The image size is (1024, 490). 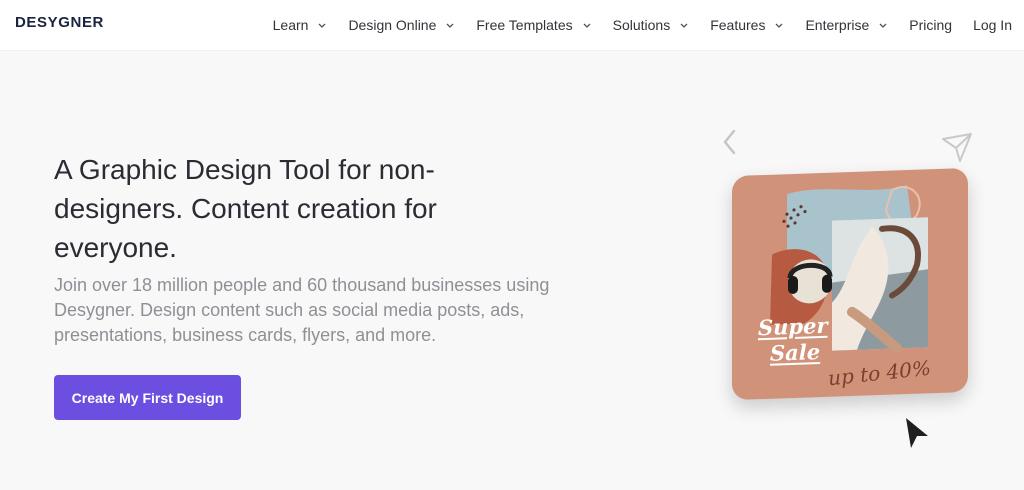 What do you see at coordinates (738, 25) in the screenshot?
I see `nav-item-label: Features` at bounding box center [738, 25].